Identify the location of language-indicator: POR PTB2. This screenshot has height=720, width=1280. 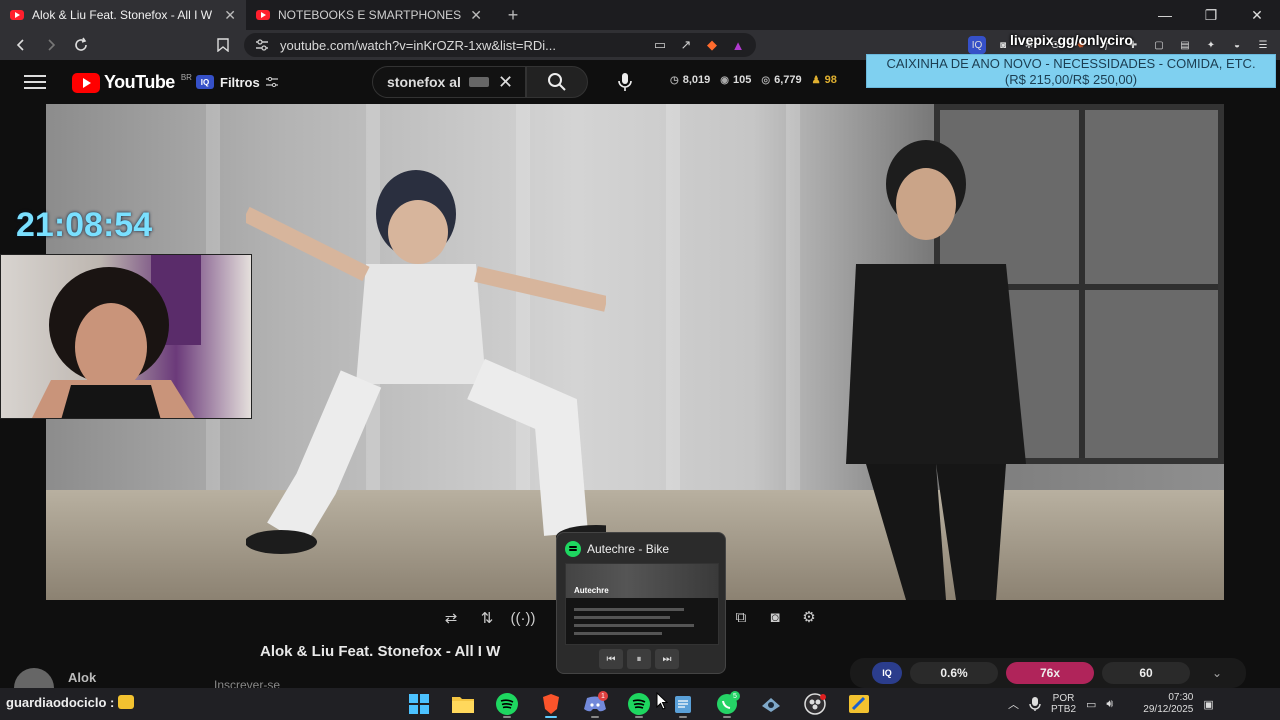
(1063, 704).